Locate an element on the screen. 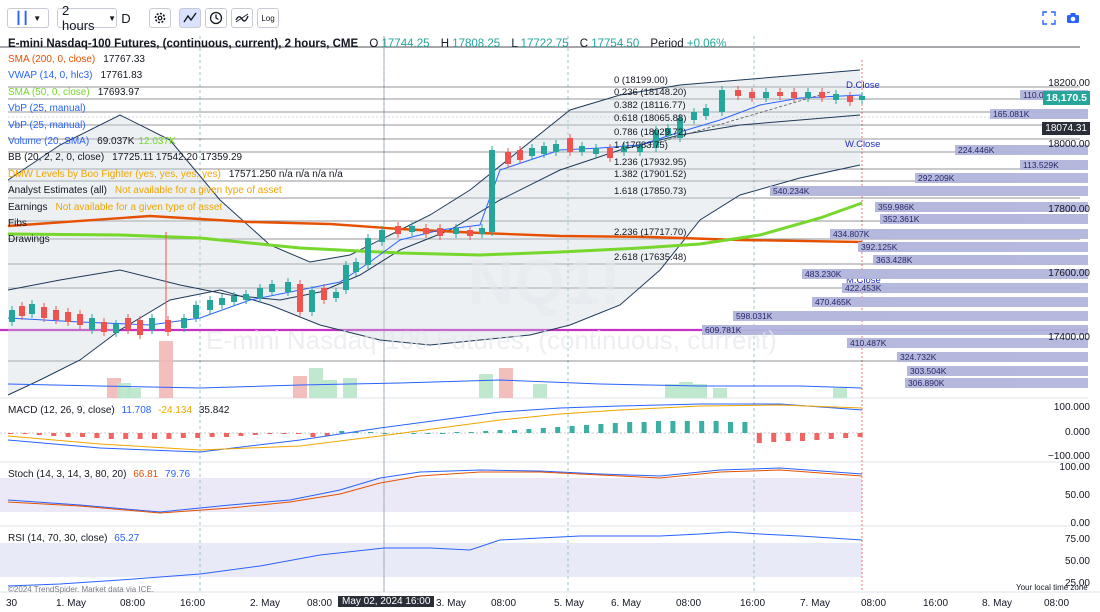  fib-level-label: 0.618 (18065.88) is located at coordinates (650, 118).